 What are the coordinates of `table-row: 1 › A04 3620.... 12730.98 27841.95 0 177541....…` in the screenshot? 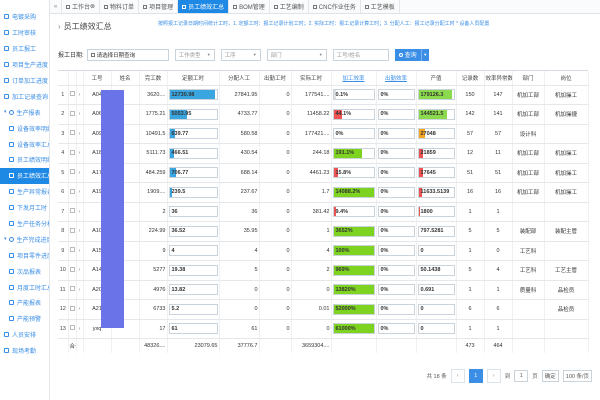 It's located at (323, 95).